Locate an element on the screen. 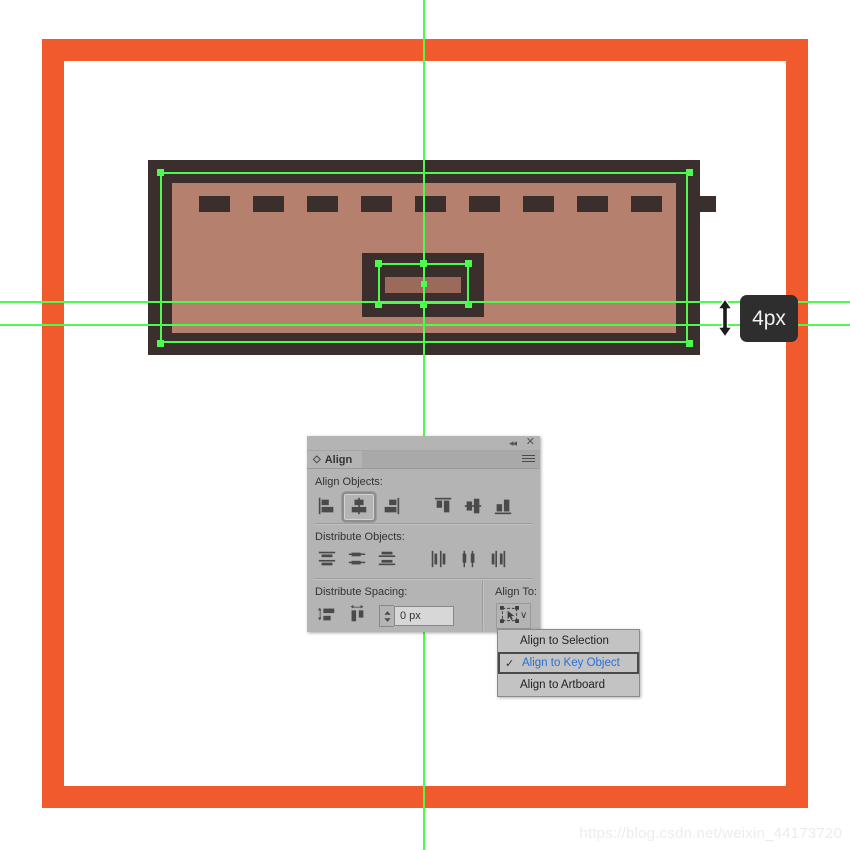 The image size is (850, 850). guide-vertical-center is located at coordinates (424, 425).